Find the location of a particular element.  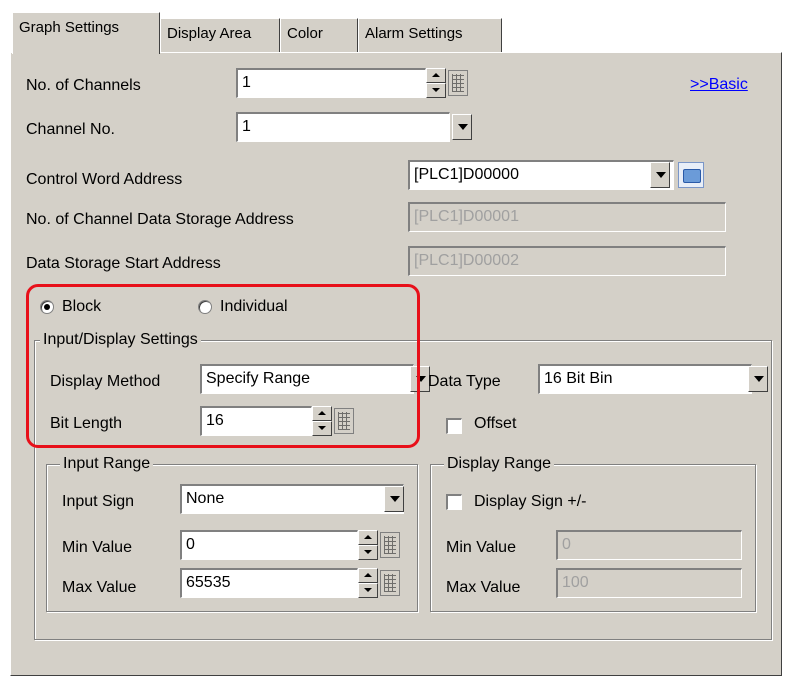

input-sign-select: None is located at coordinates (292, 499).